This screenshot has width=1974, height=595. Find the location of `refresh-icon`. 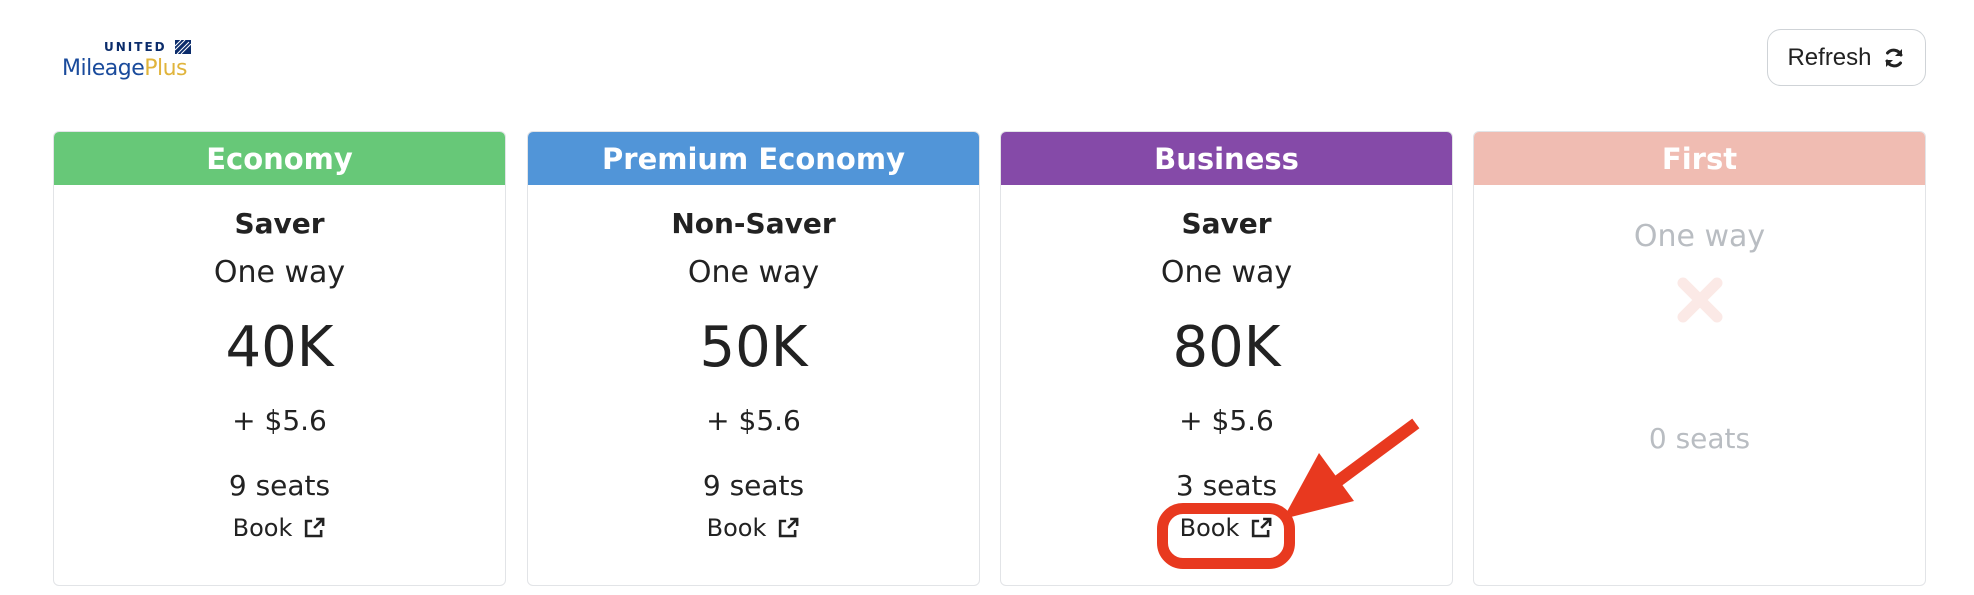

refresh-icon is located at coordinates (1894, 57).